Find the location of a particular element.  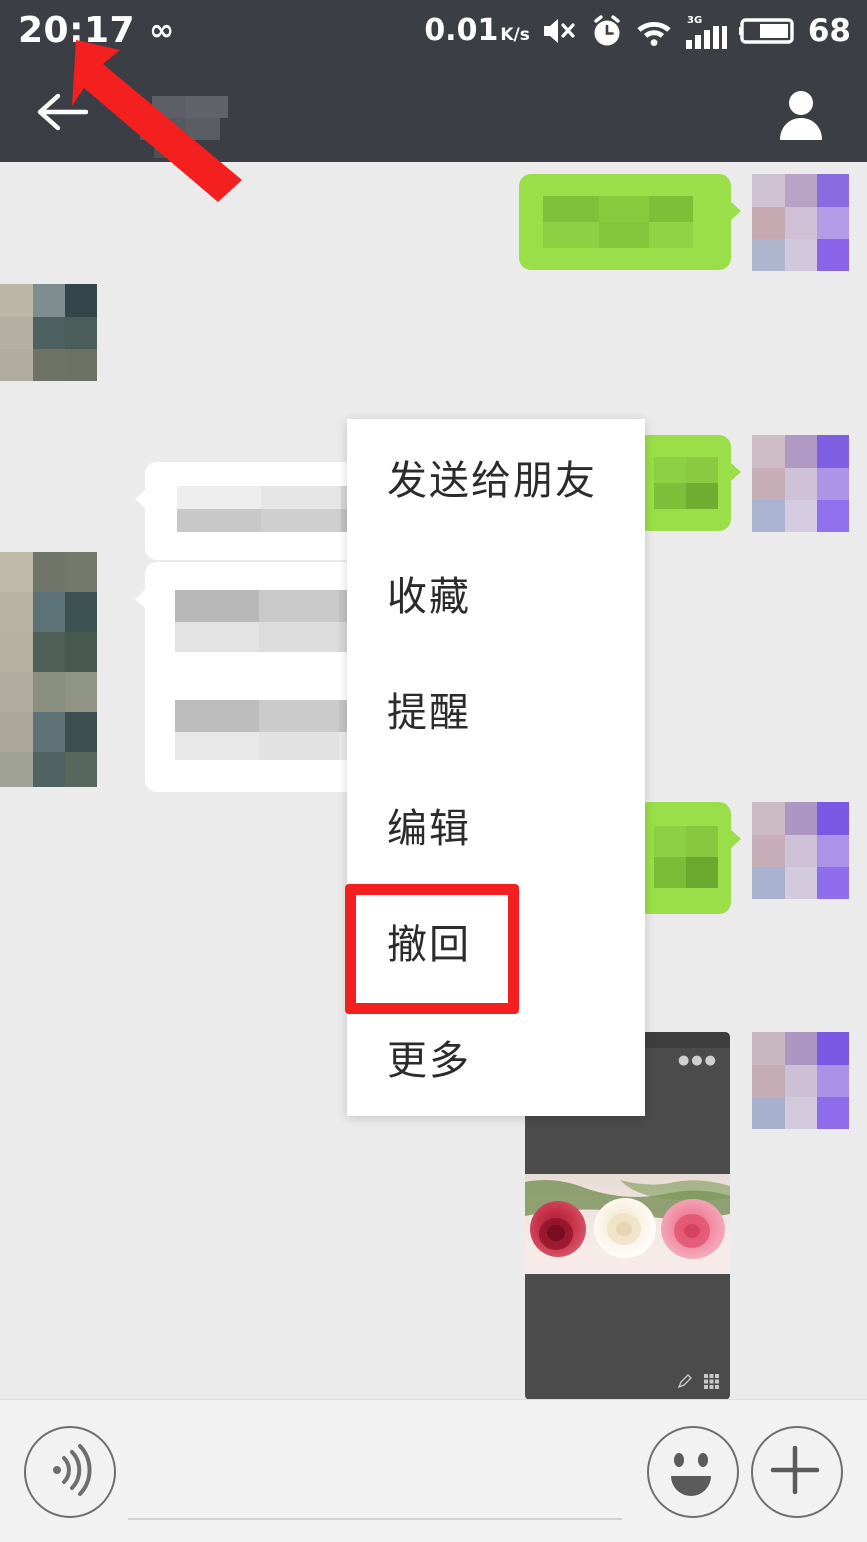

infinity-icon: ∞ is located at coordinates (162, 30).